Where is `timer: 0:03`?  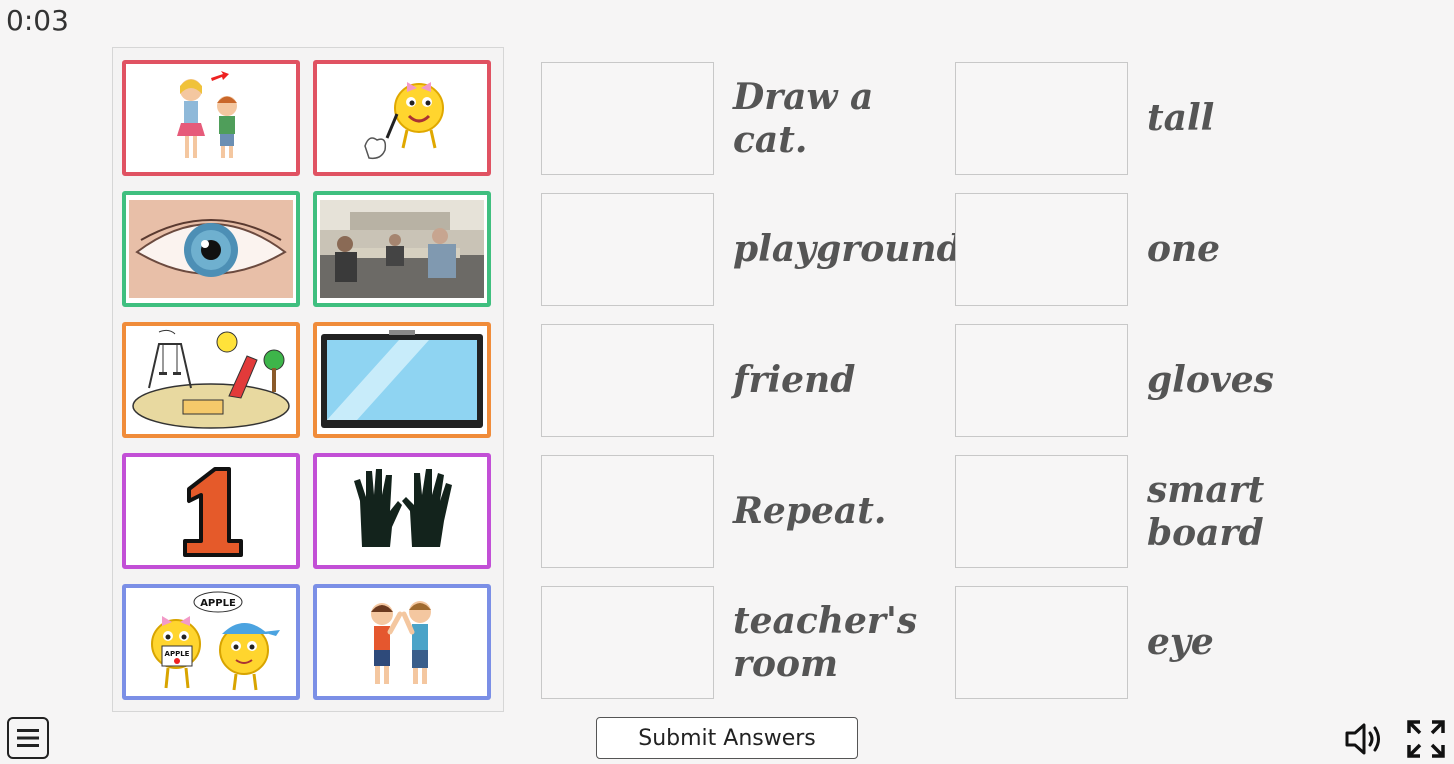
timer: 0:03 is located at coordinates (37, 20).